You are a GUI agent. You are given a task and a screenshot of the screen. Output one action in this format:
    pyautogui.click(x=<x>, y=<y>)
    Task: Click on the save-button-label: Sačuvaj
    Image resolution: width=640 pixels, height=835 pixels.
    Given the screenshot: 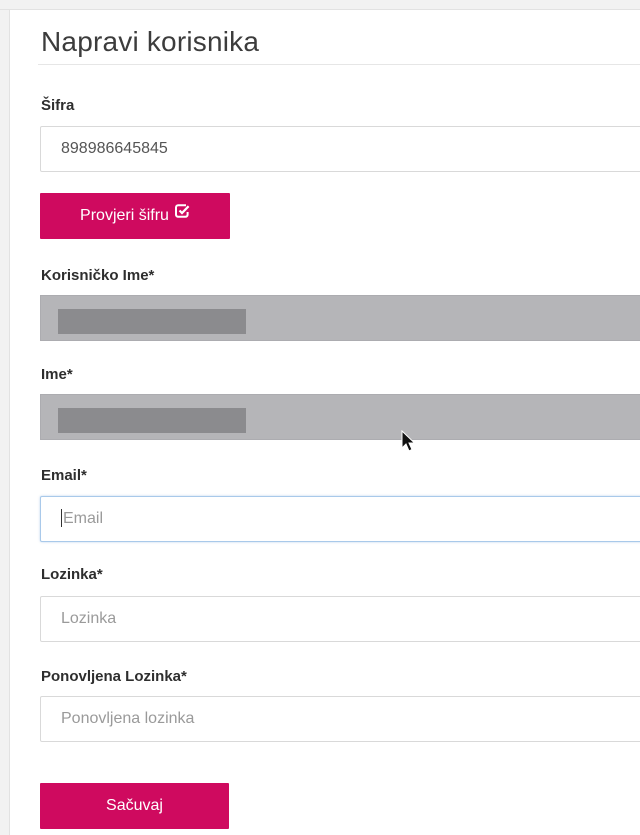 What is the action you would take?
    pyautogui.click(x=134, y=805)
    